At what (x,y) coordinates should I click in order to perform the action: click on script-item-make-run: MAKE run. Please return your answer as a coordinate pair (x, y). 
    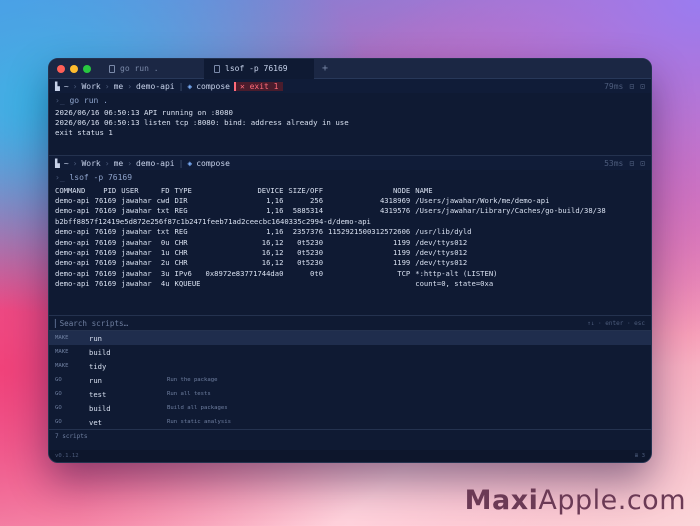
    Looking at the image, I should click on (350, 338).